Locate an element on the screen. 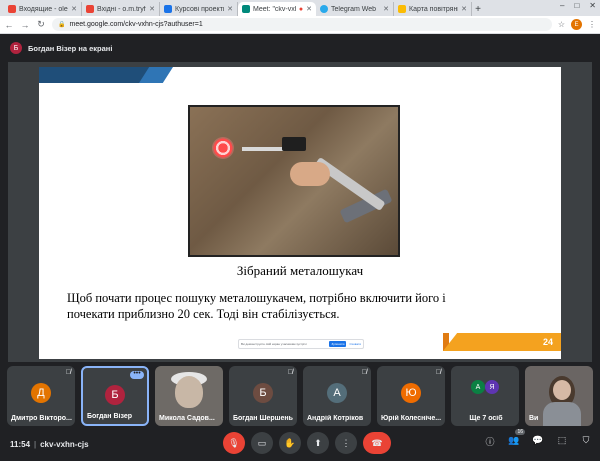 This screenshot has height=461, width=600. new-tab-button: + is located at coordinates (478, 9).